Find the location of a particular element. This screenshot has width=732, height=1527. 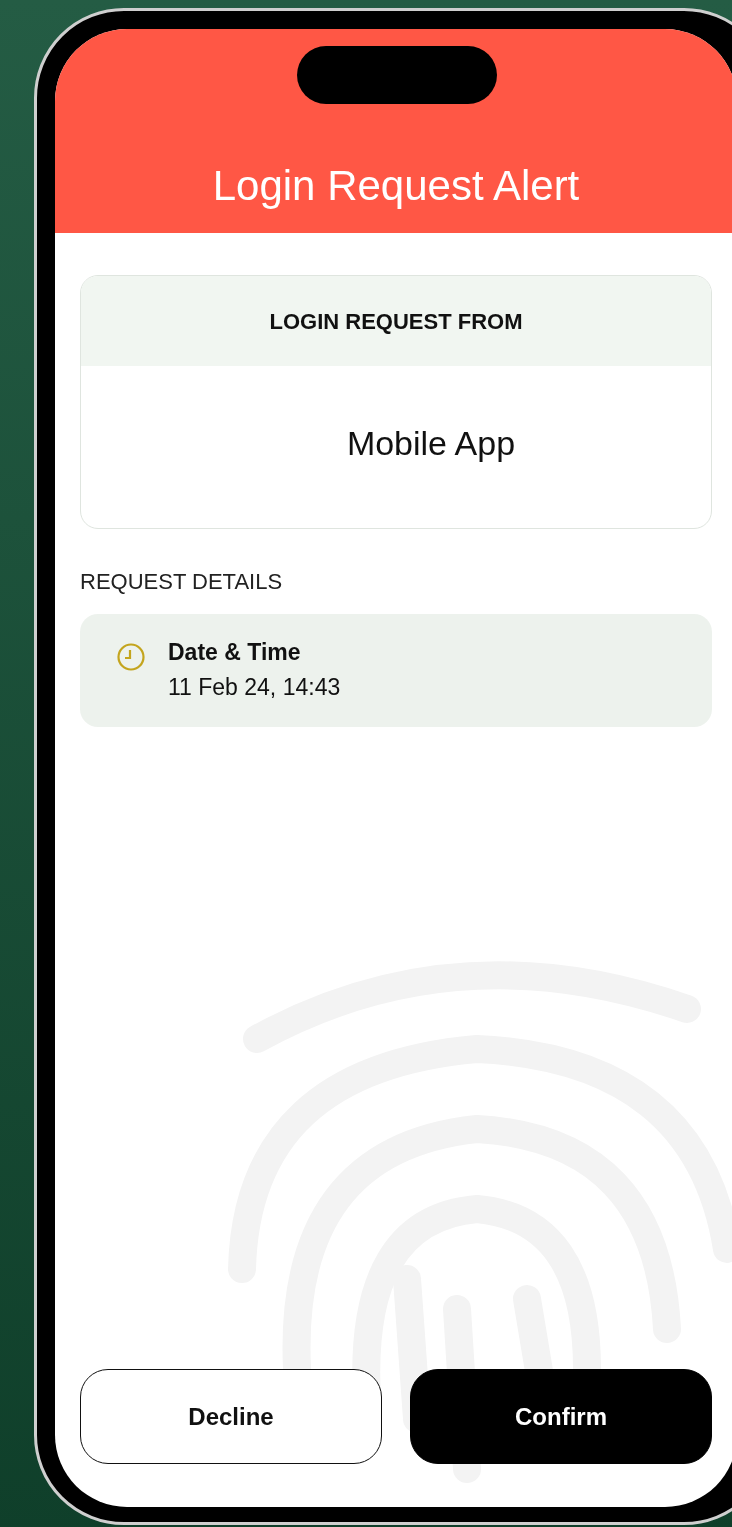

decline-button: Decline is located at coordinates (231, 1416).